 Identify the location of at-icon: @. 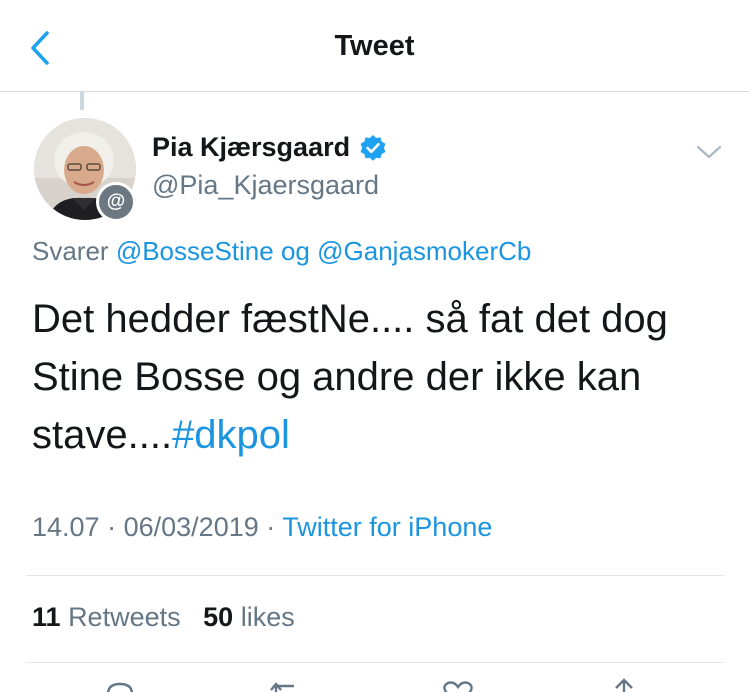
(116, 201).